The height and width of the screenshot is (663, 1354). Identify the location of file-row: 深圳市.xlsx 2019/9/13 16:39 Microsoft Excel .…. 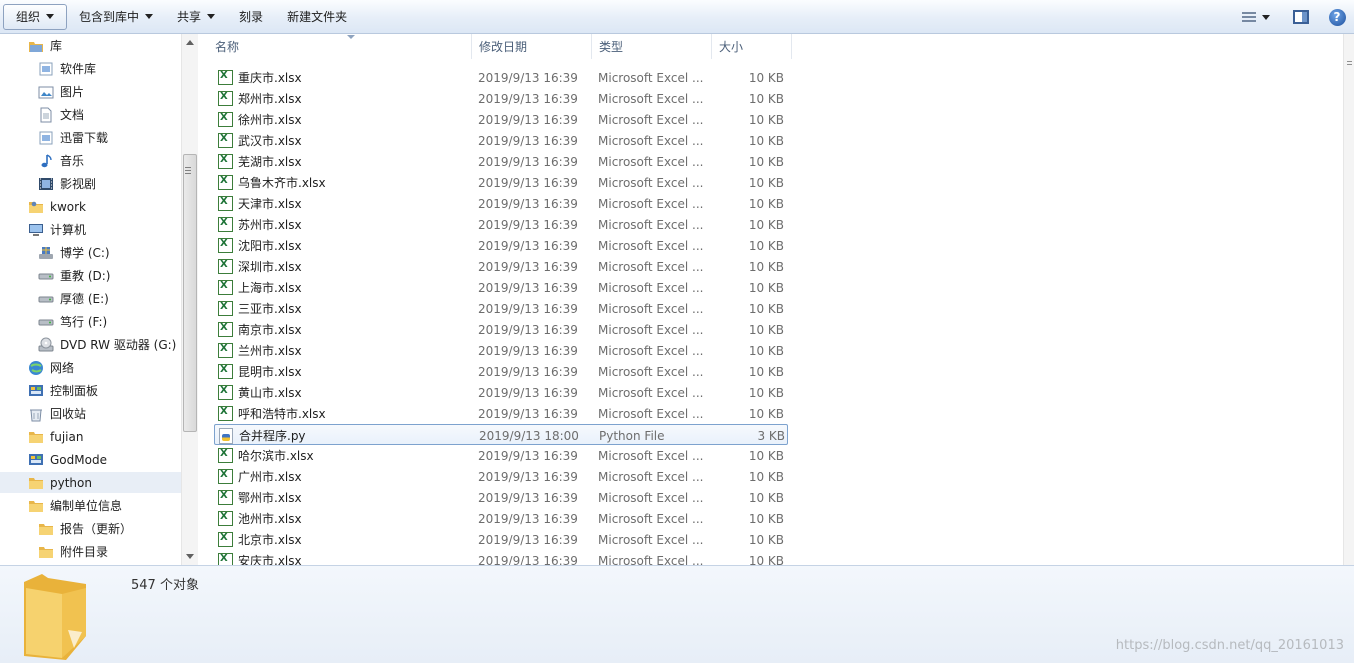
(501, 266).